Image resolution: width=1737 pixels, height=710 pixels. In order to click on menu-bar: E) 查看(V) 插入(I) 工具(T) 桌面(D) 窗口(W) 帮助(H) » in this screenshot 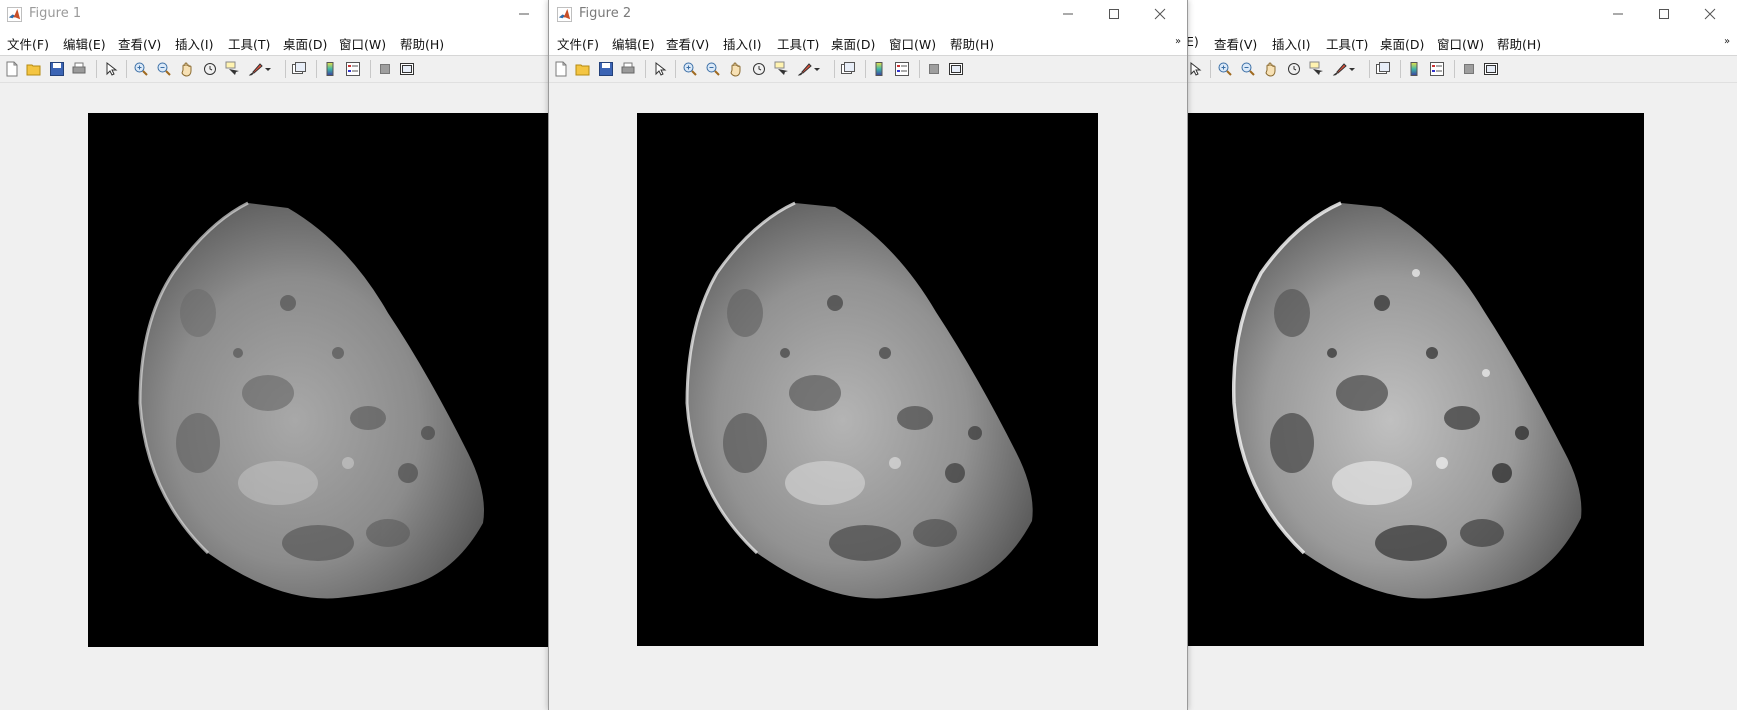, I will do `click(1461, 42)`.